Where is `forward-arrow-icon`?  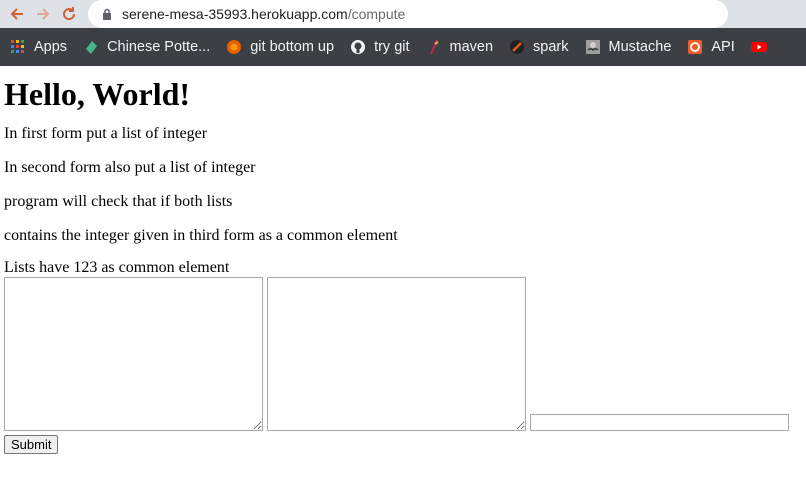 forward-arrow-icon is located at coordinates (43, 14).